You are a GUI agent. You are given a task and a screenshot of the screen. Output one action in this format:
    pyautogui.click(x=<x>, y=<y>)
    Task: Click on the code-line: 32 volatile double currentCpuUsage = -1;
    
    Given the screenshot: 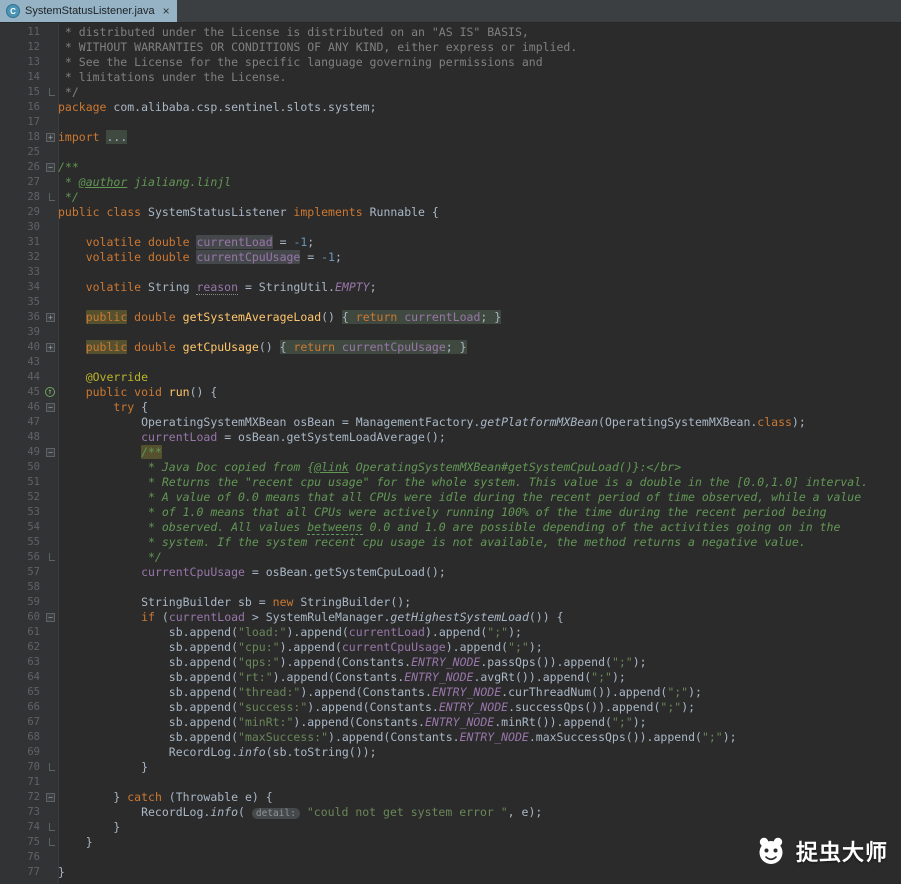 What is the action you would take?
    pyautogui.click(x=450, y=257)
    